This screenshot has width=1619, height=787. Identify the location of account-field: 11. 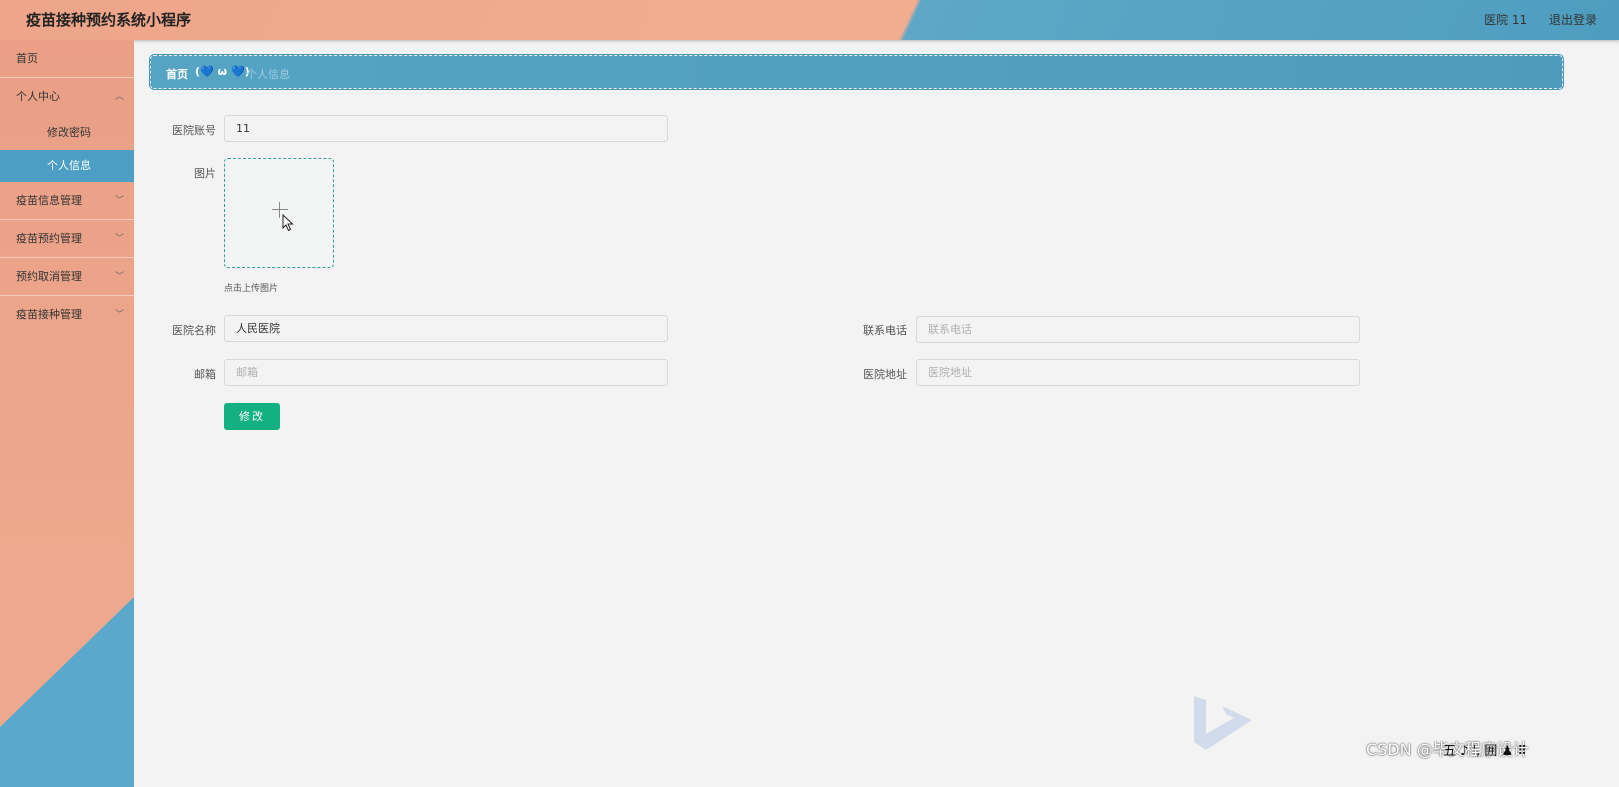
(446, 128).